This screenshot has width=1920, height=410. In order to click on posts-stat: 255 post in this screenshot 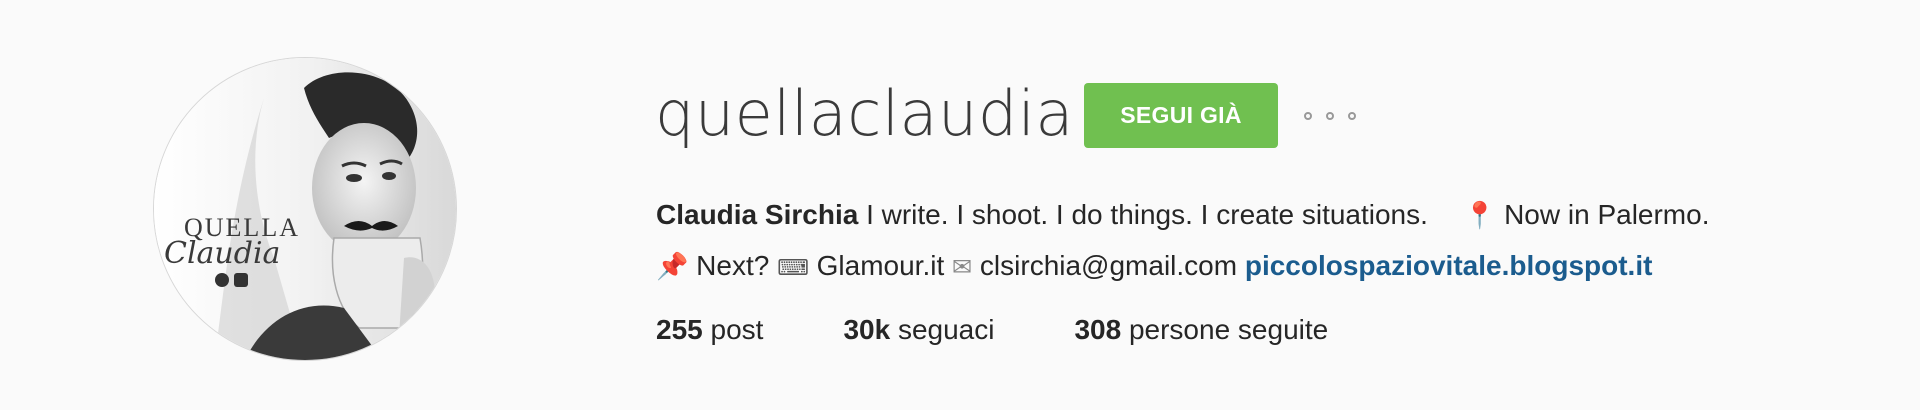, I will do `click(709, 330)`.